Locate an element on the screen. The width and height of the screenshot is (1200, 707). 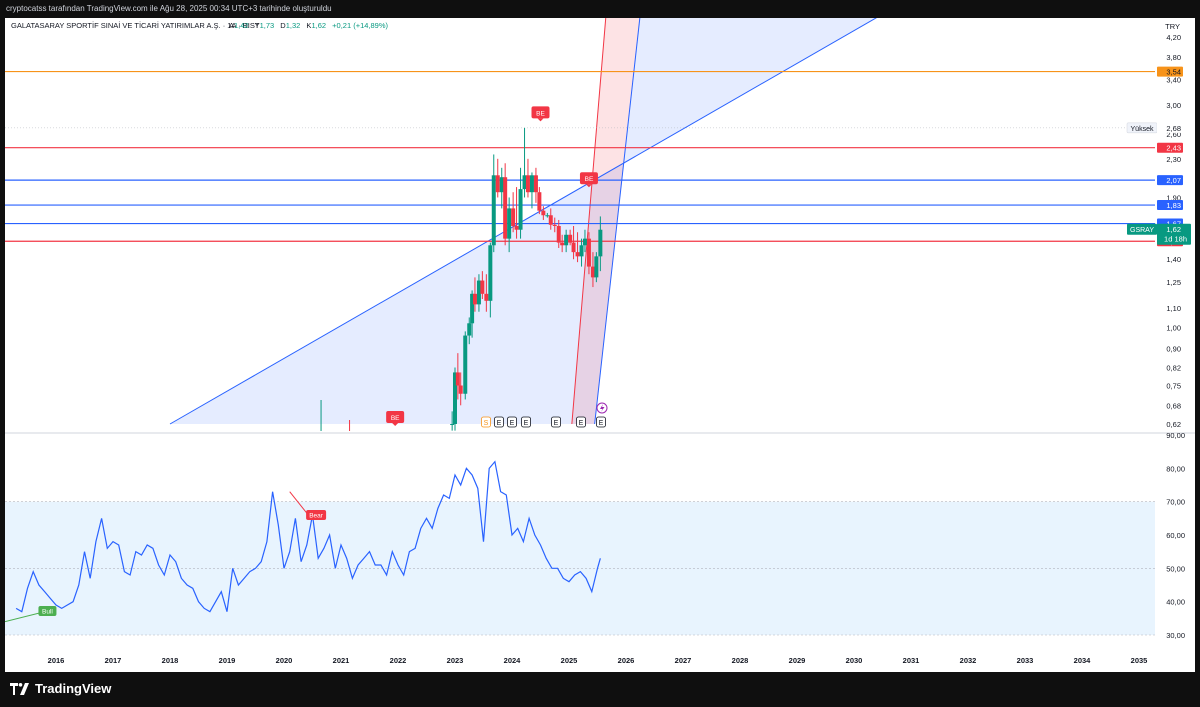
level-tag-0: 3,54 is located at coordinates (1170, 71).